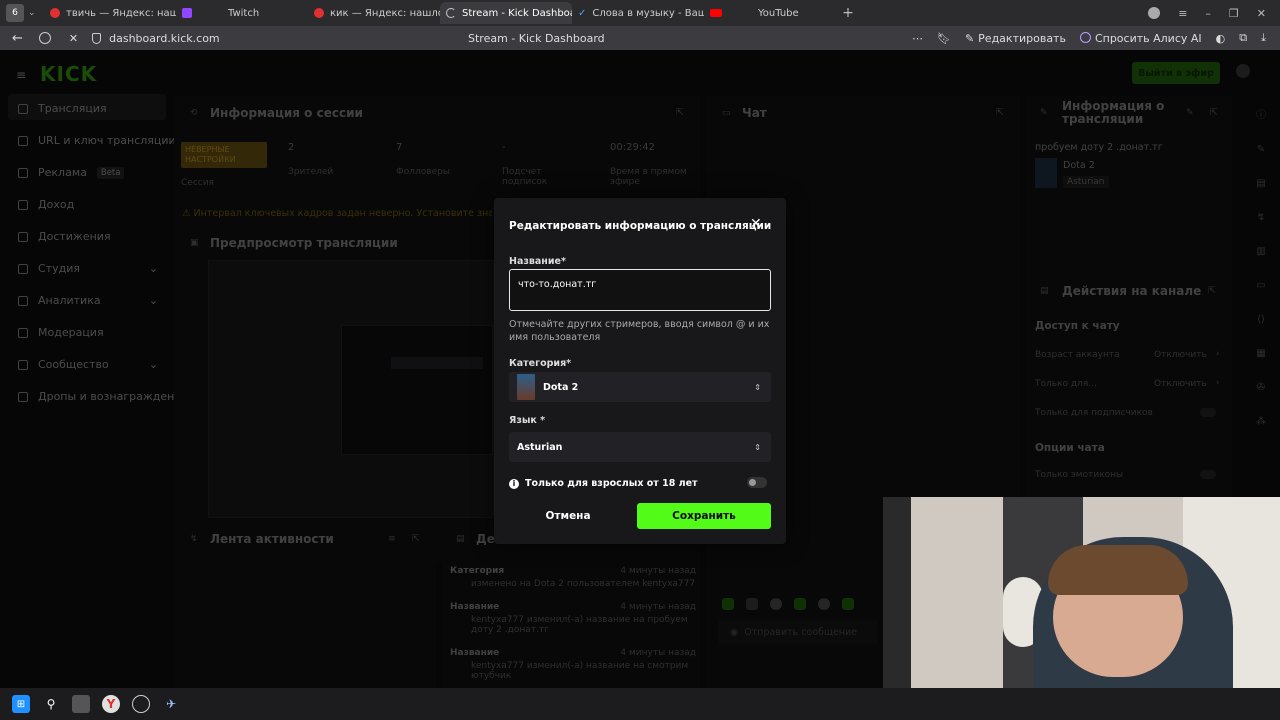 This screenshot has height=720, width=1280. Describe the element at coordinates (716, 13) in the screenshot. I see `youtube-favicon-icon` at that location.